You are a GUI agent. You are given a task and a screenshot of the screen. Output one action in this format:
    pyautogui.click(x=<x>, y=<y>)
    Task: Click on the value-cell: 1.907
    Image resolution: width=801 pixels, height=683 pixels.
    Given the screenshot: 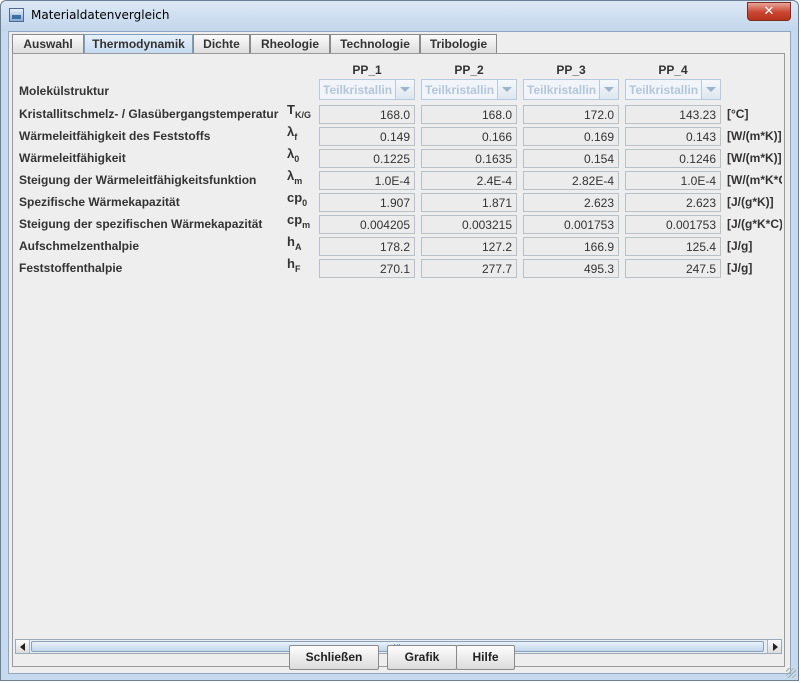 What is the action you would take?
    pyautogui.click(x=367, y=202)
    